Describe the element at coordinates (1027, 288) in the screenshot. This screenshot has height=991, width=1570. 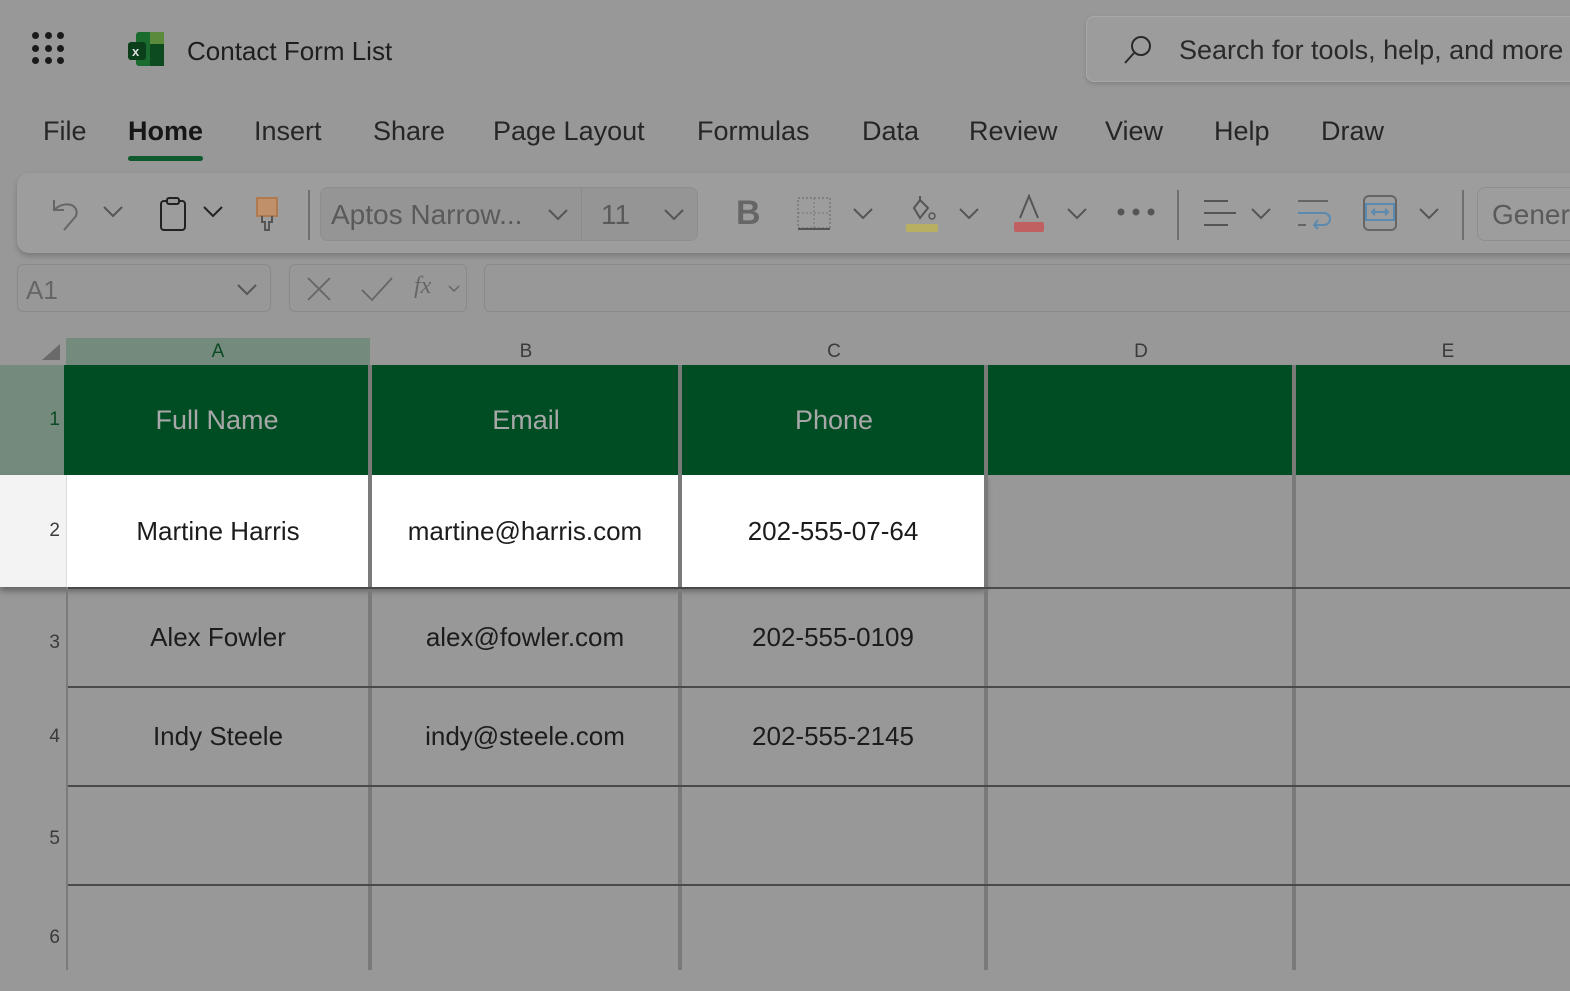
I see `formula-input` at that location.